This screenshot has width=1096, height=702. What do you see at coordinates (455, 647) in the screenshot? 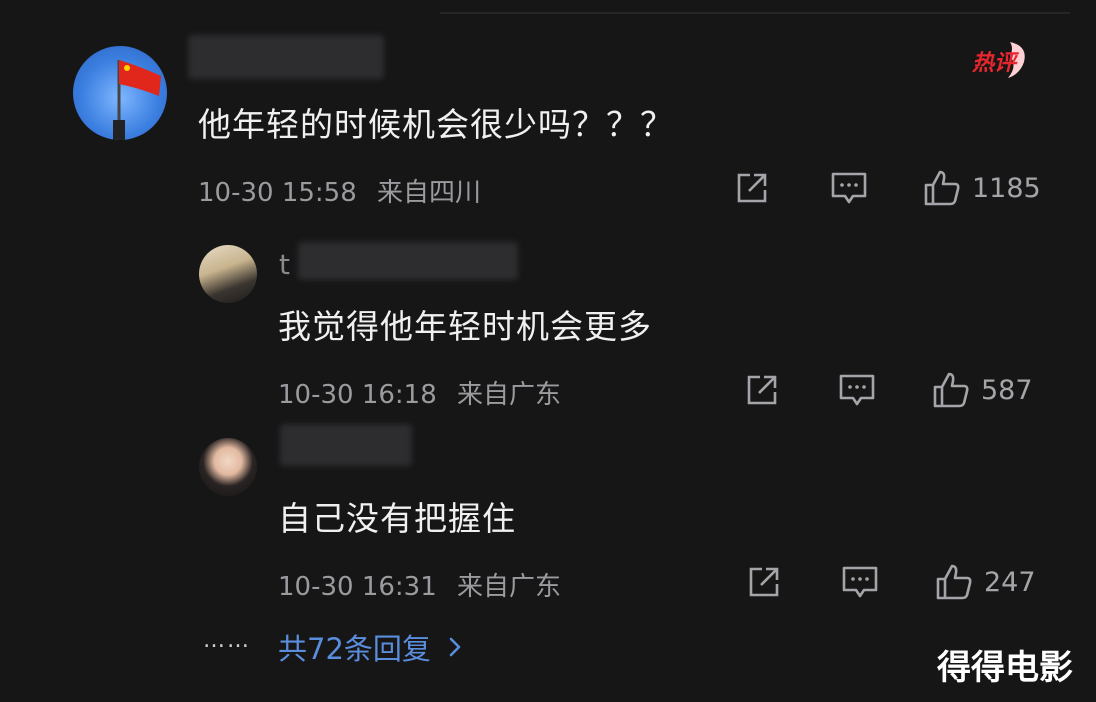
I see `chevron-right-icon` at bounding box center [455, 647].